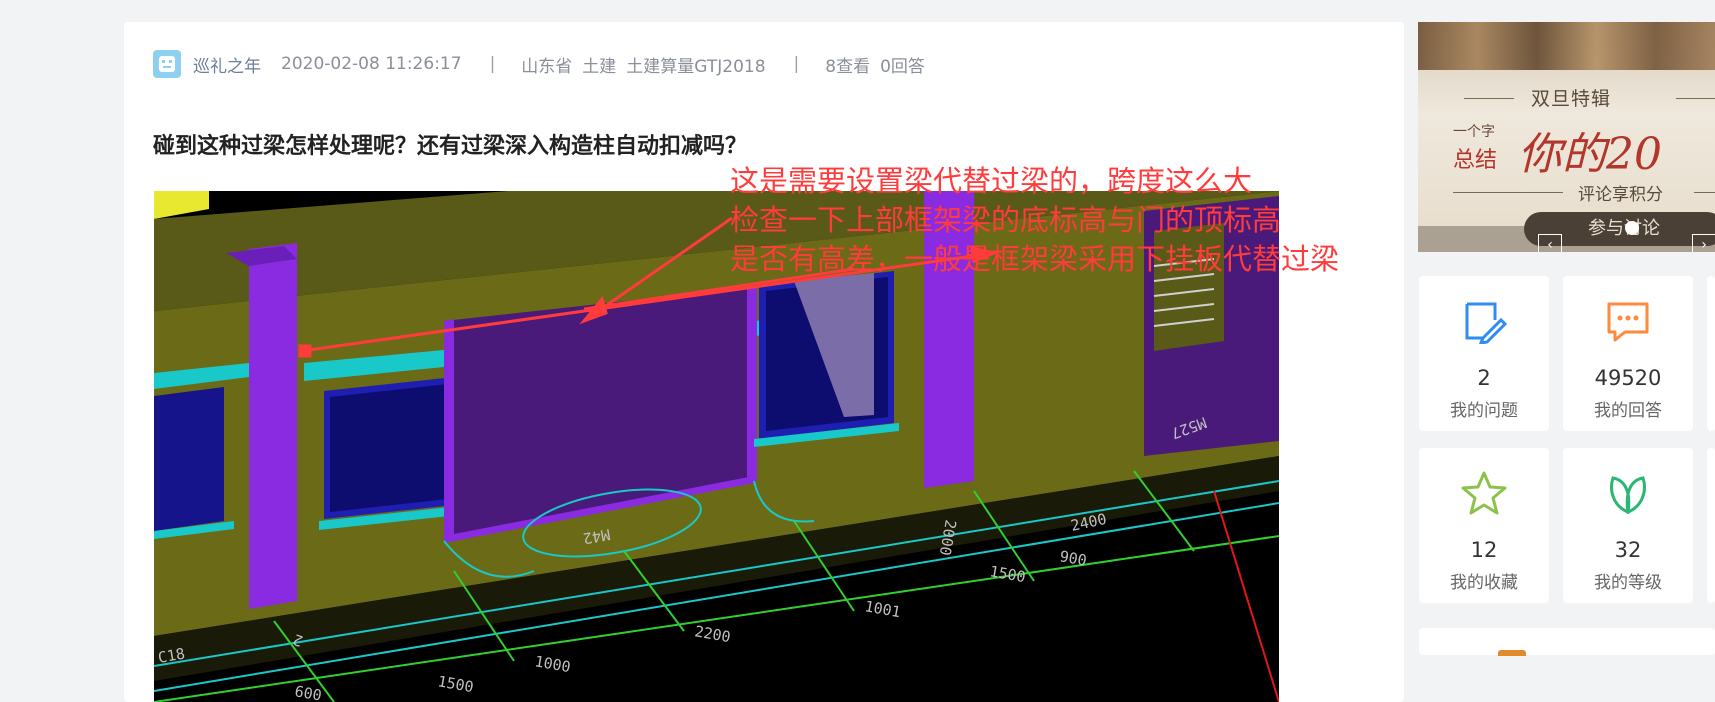  I want to click on avatar, so click(167, 64).